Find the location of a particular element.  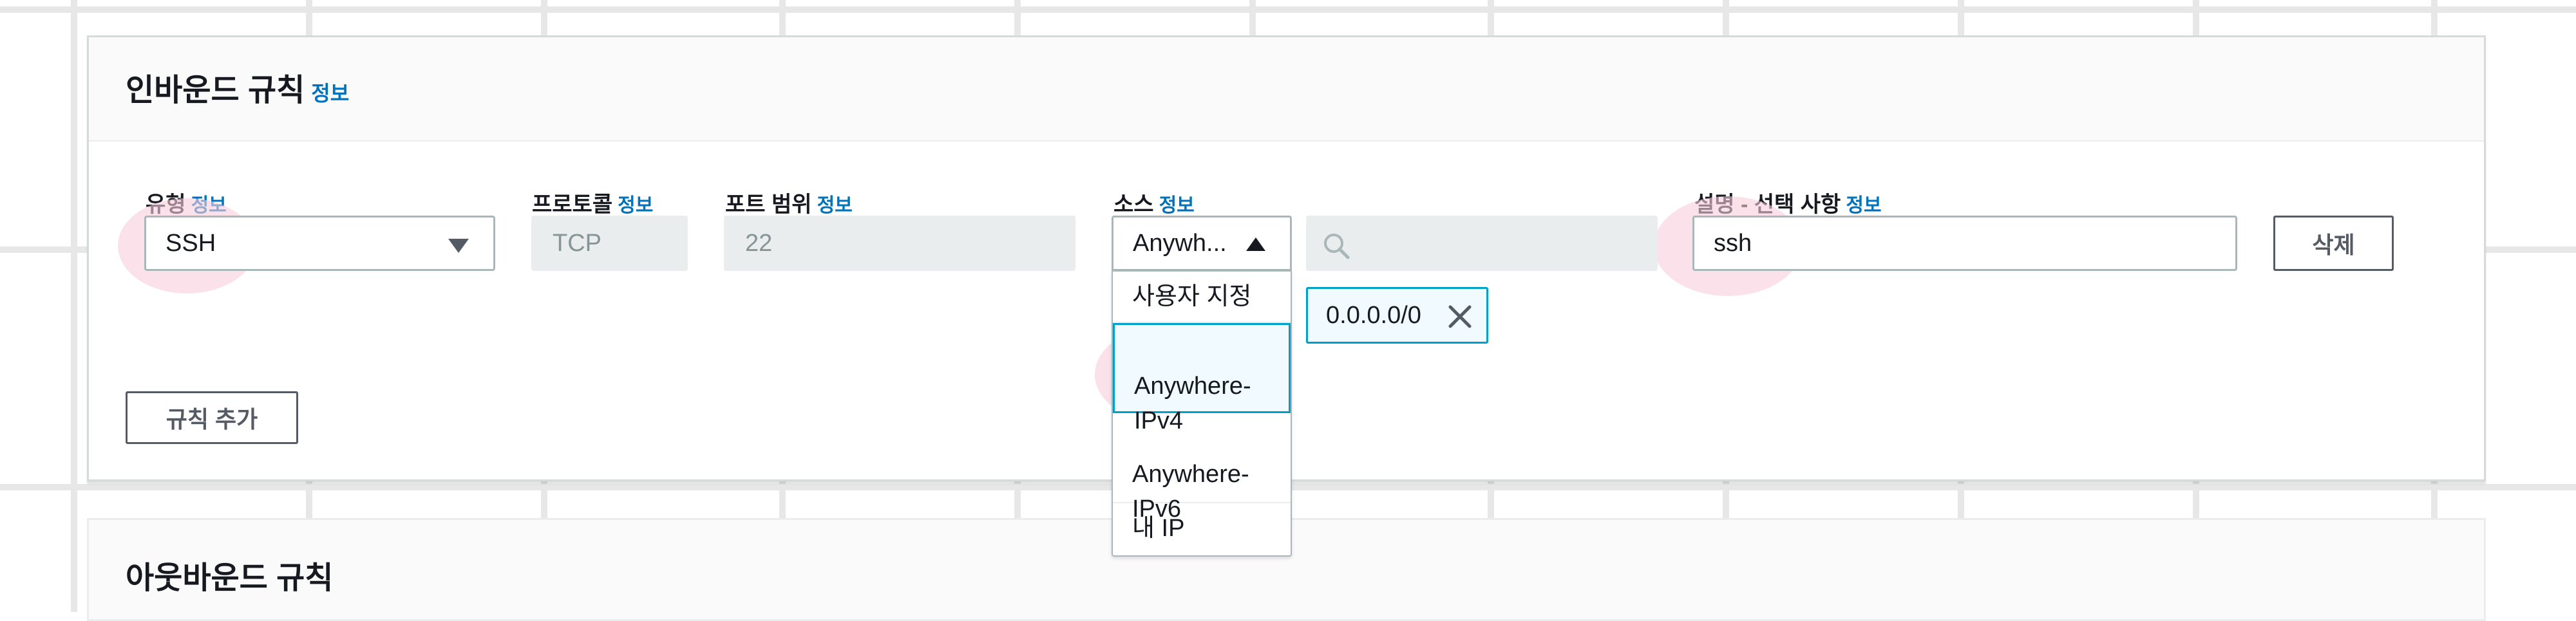

source-option-custom: 사용자 지정 is located at coordinates (1202, 297).